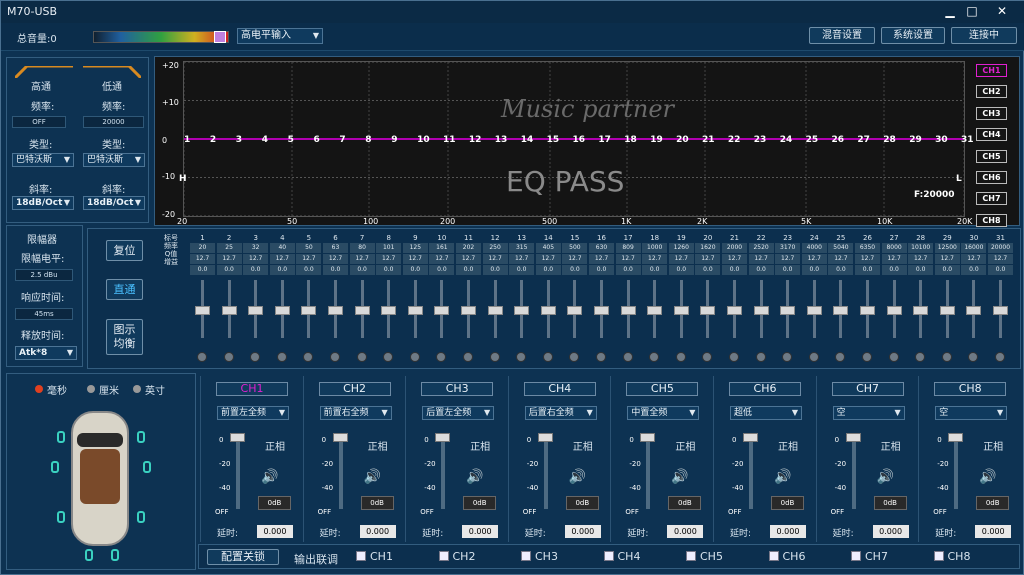  Describe the element at coordinates (868, 413) in the screenshot. I see `speaker-position-select: 空` at that location.